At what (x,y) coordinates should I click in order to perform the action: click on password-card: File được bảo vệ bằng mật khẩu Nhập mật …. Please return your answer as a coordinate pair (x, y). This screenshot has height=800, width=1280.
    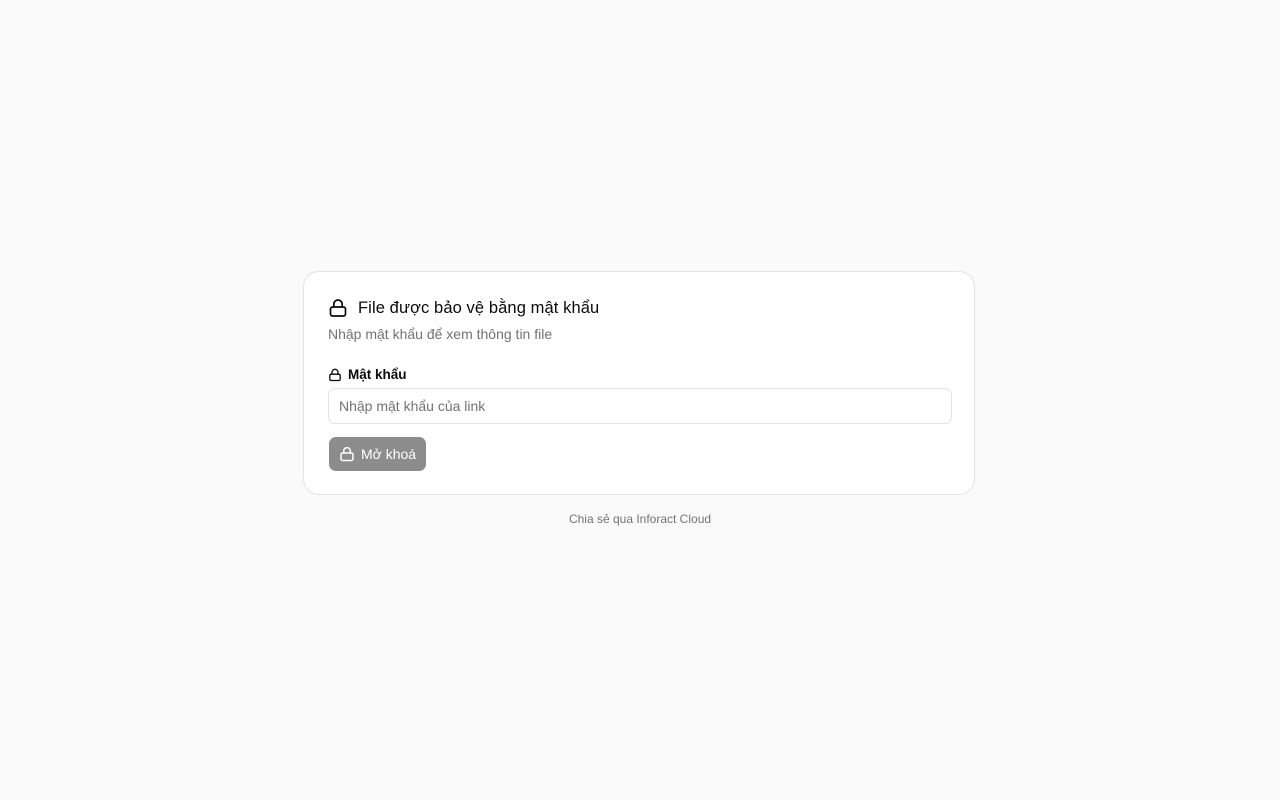
    Looking at the image, I should click on (639, 383).